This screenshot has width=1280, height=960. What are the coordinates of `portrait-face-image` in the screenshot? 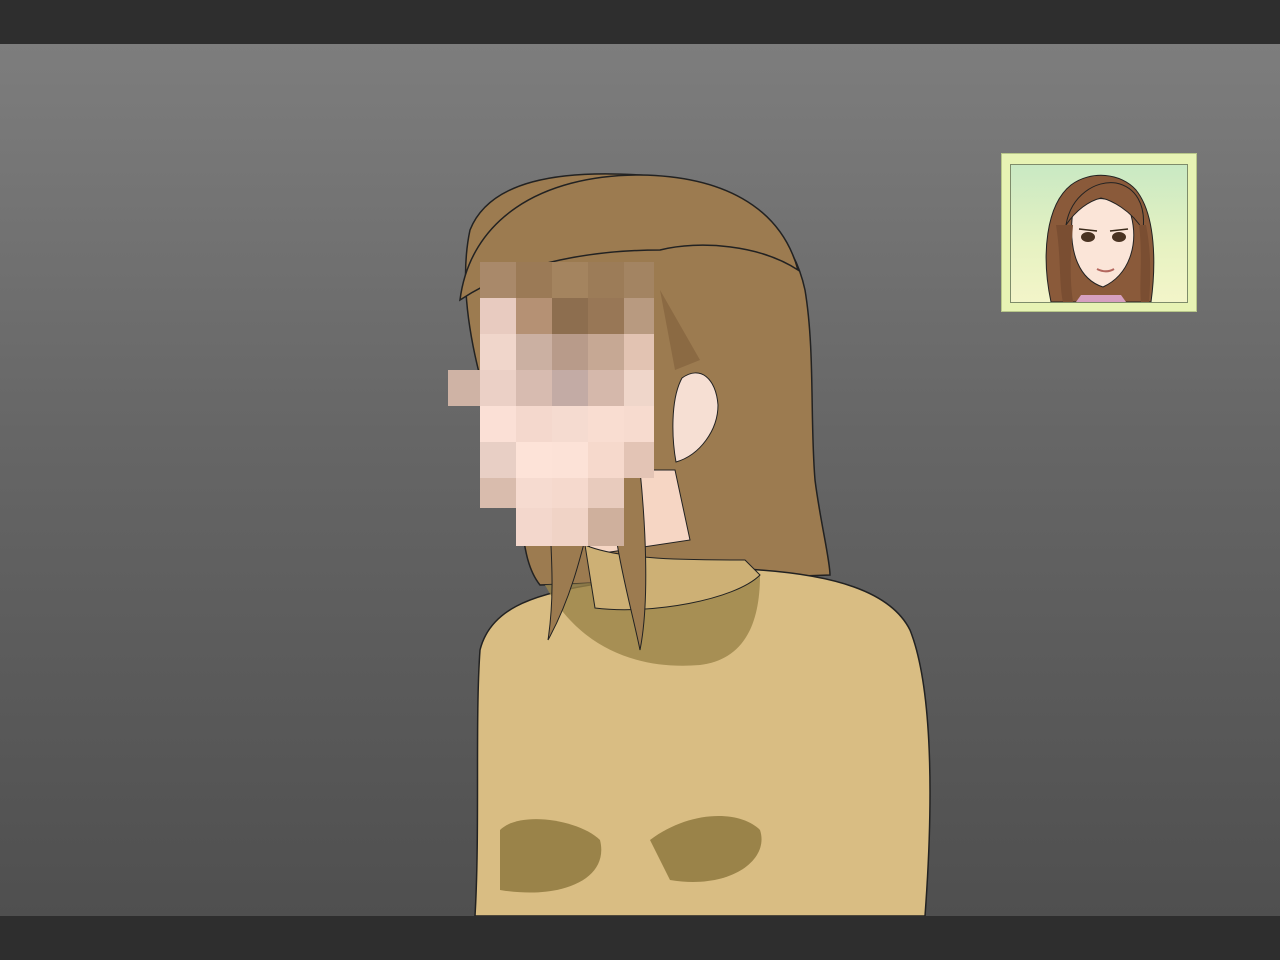 It's located at (1100, 238).